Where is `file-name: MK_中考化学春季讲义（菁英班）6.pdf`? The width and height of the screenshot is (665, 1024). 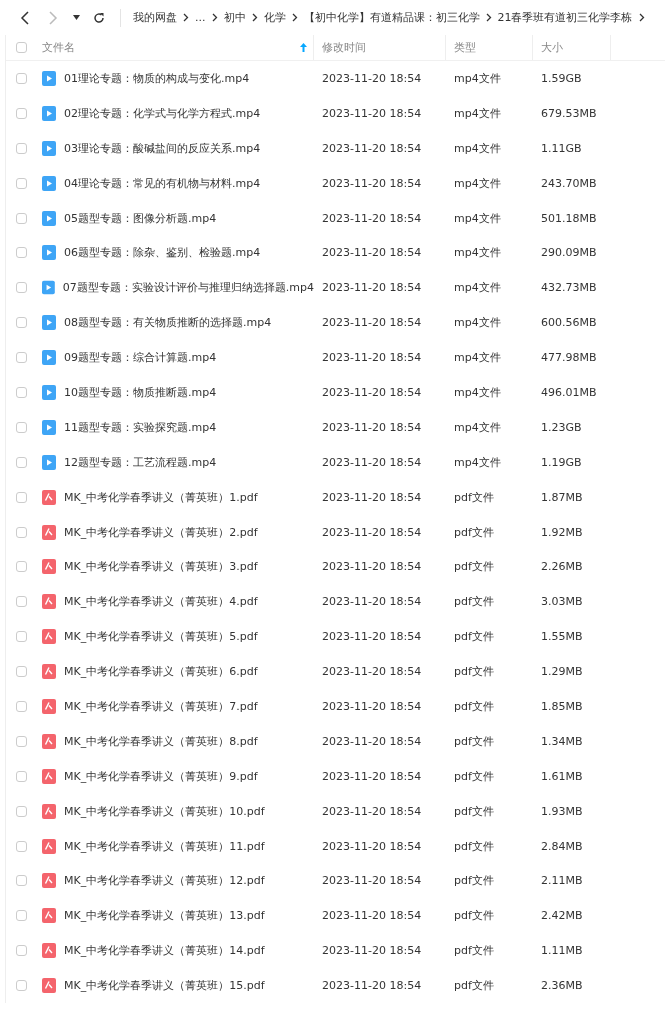 file-name: MK_中考化学春季讲义（菁英班）6.pdf is located at coordinates (161, 672).